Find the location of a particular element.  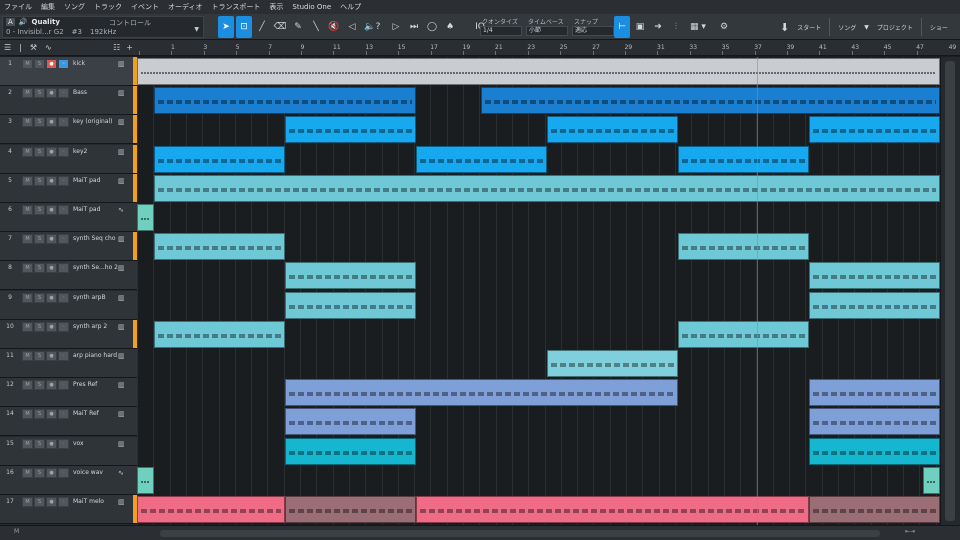

menu-item: 編集 is located at coordinates (48, 7).